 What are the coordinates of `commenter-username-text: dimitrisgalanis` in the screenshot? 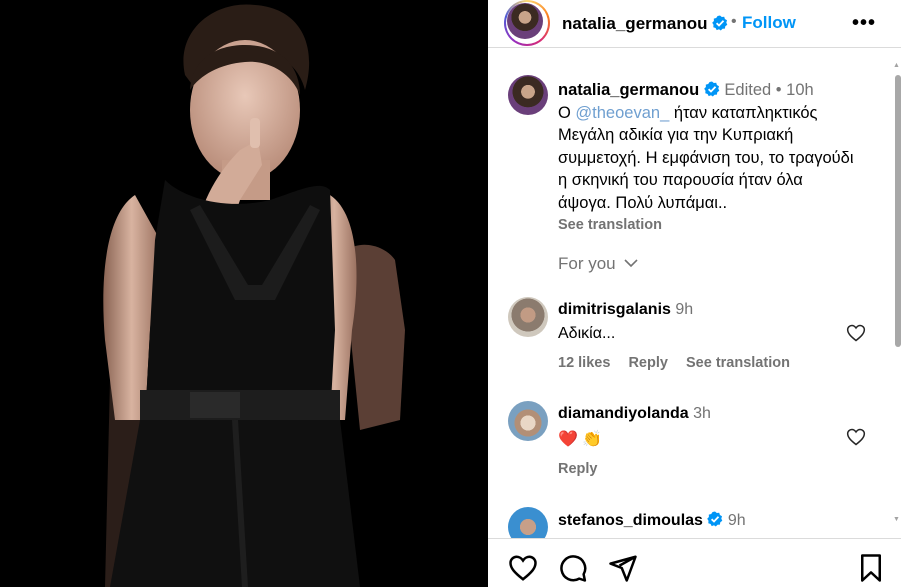 It's located at (614, 309).